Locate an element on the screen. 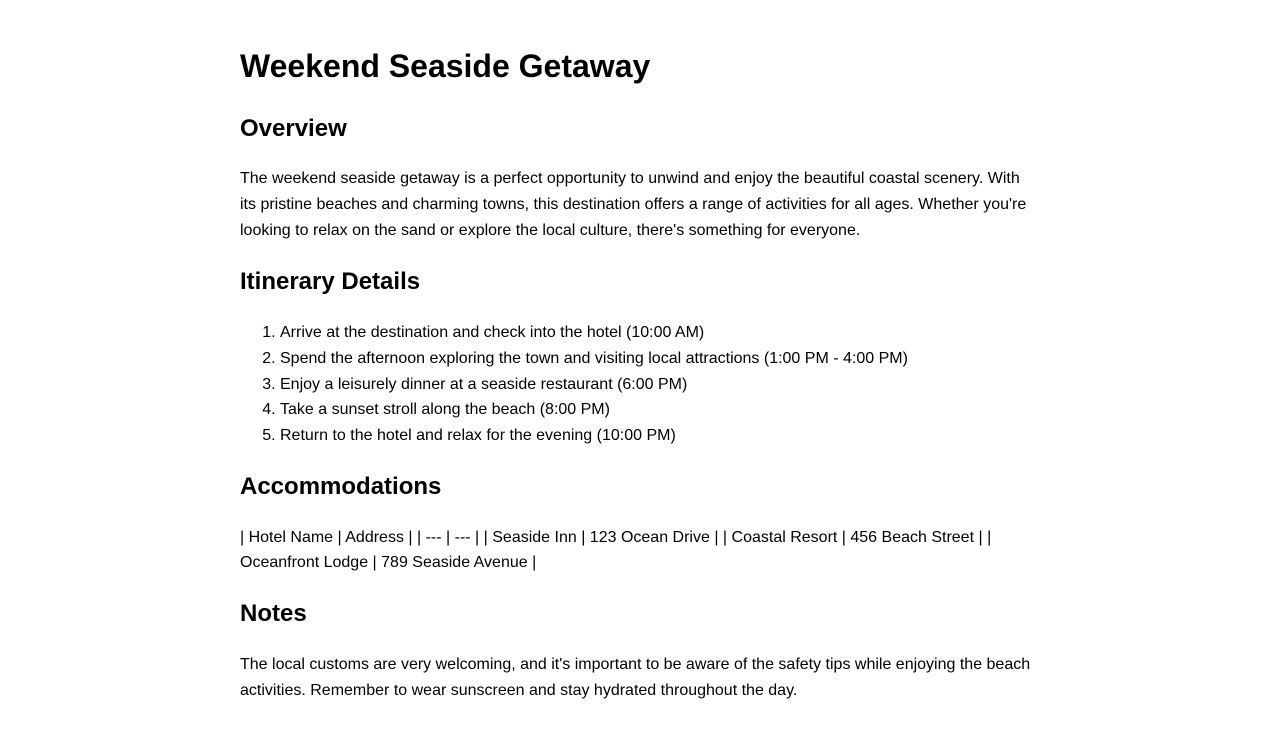  accommodations-heading: Accommodations is located at coordinates (341, 486).